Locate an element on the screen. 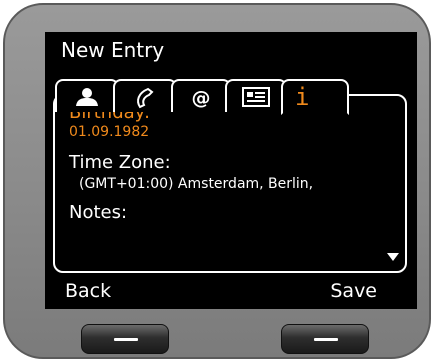 The height and width of the screenshot is (363, 436). left-softkey-button is located at coordinates (125, 339).